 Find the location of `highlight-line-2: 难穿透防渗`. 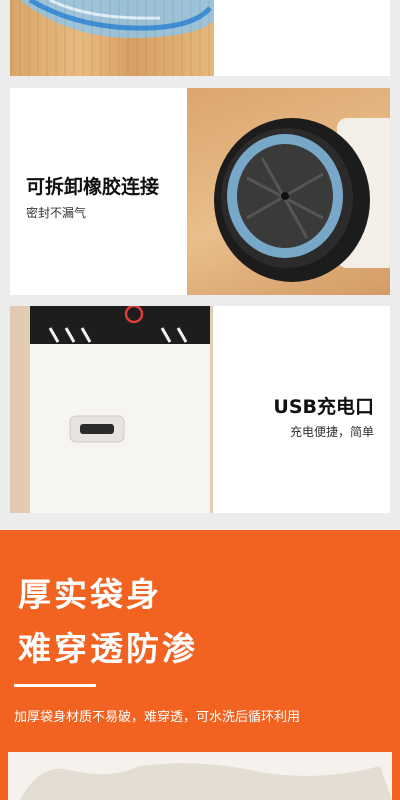

highlight-line-2: 难穿透防渗 is located at coordinates (108, 648).